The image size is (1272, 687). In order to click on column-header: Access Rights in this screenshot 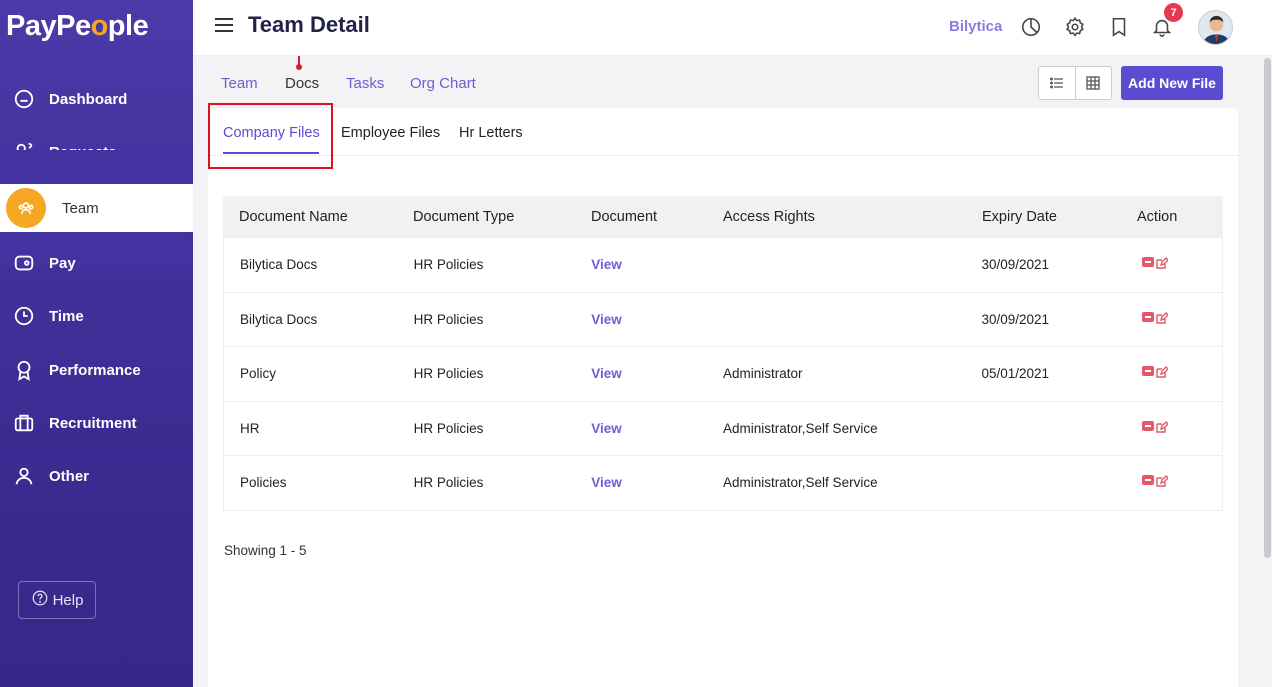, I will do `click(852, 217)`.